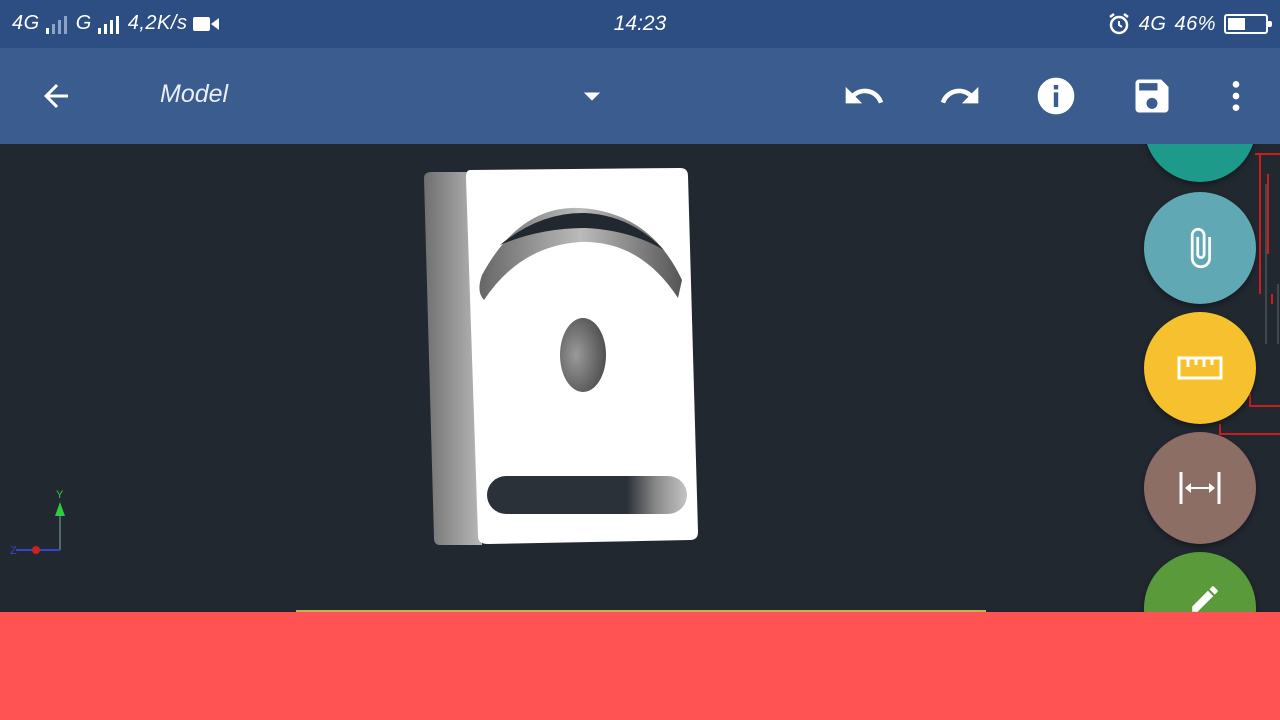  I want to click on floppy-disk-icon, so click(1152, 96).